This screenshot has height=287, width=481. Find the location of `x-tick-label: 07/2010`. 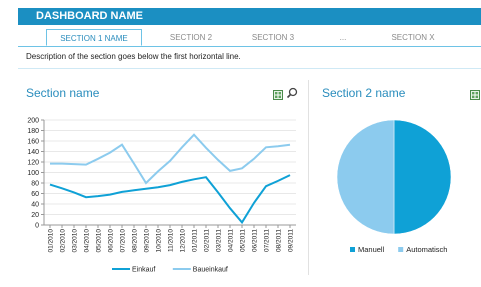

x-tick-label: 07/2010 is located at coordinates (123, 241).